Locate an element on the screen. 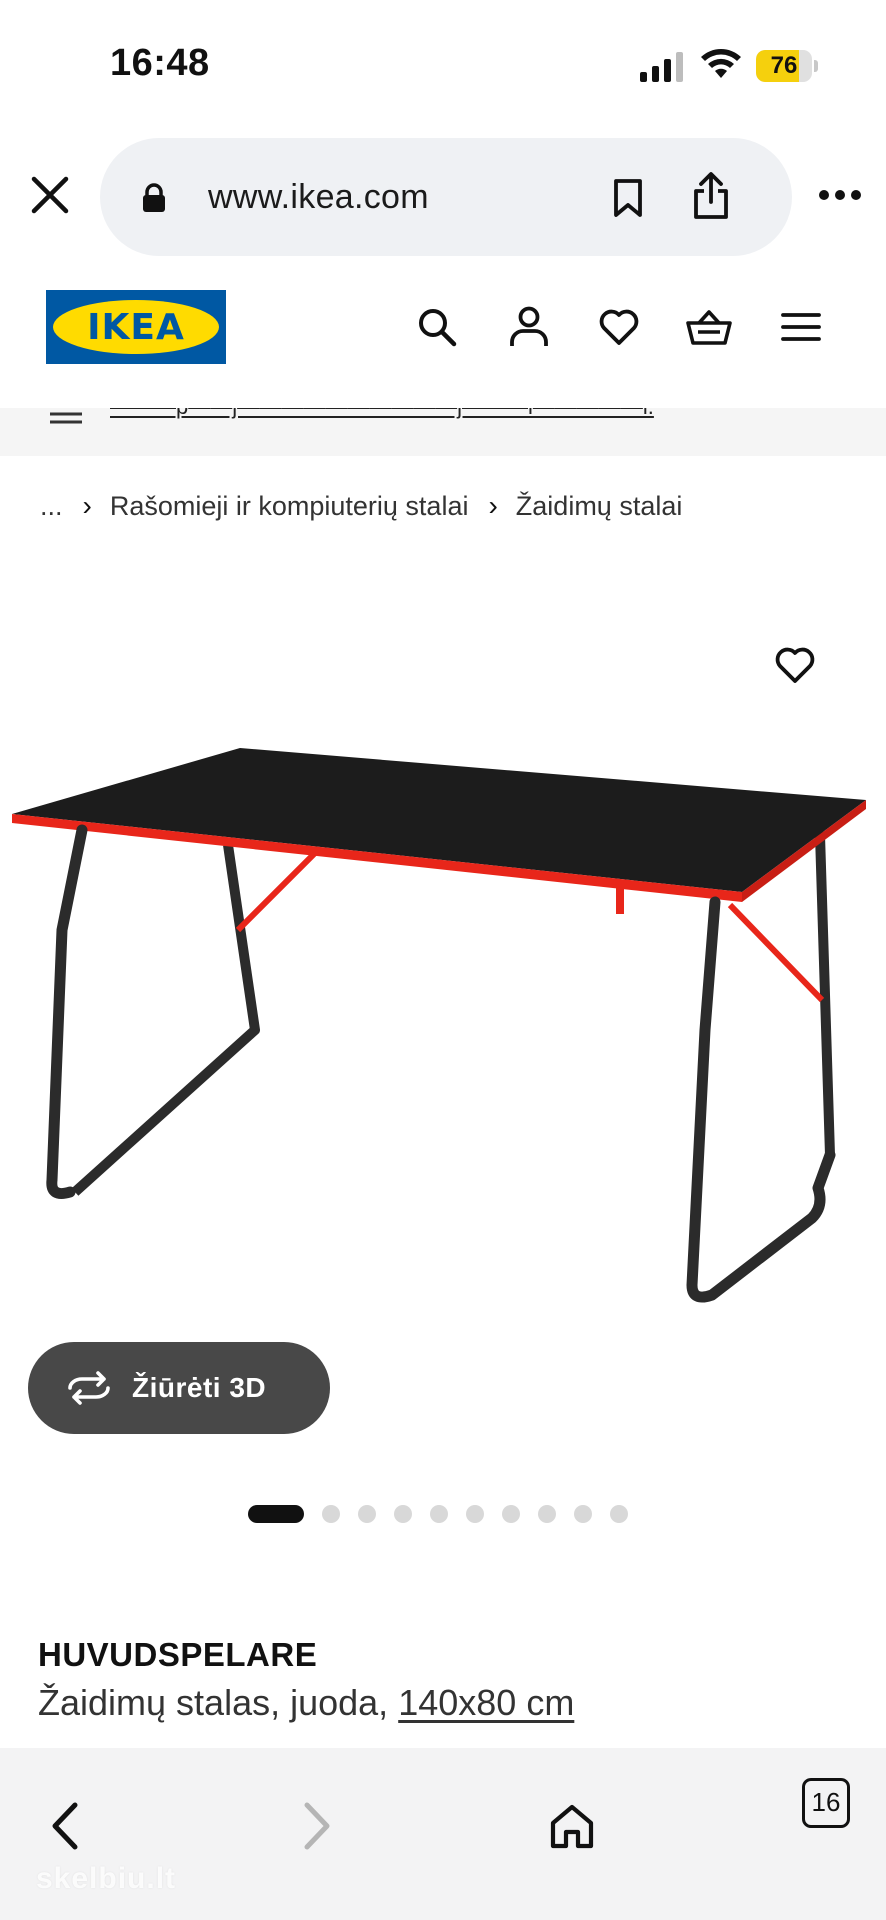 Image resolution: width=886 pixels, height=1920 pixels. home-button is located at coordinates (572, 1826).